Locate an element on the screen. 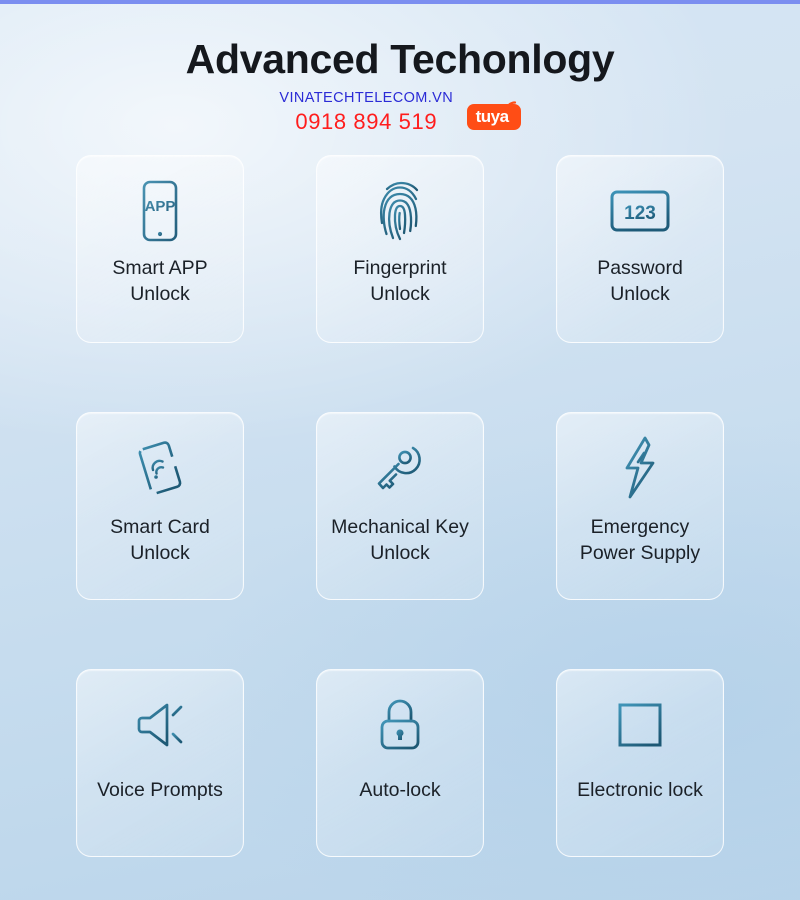 This screenshot has height=900, width=800. tuya-brand-logo: tuya is located at coordinates (493, 115).